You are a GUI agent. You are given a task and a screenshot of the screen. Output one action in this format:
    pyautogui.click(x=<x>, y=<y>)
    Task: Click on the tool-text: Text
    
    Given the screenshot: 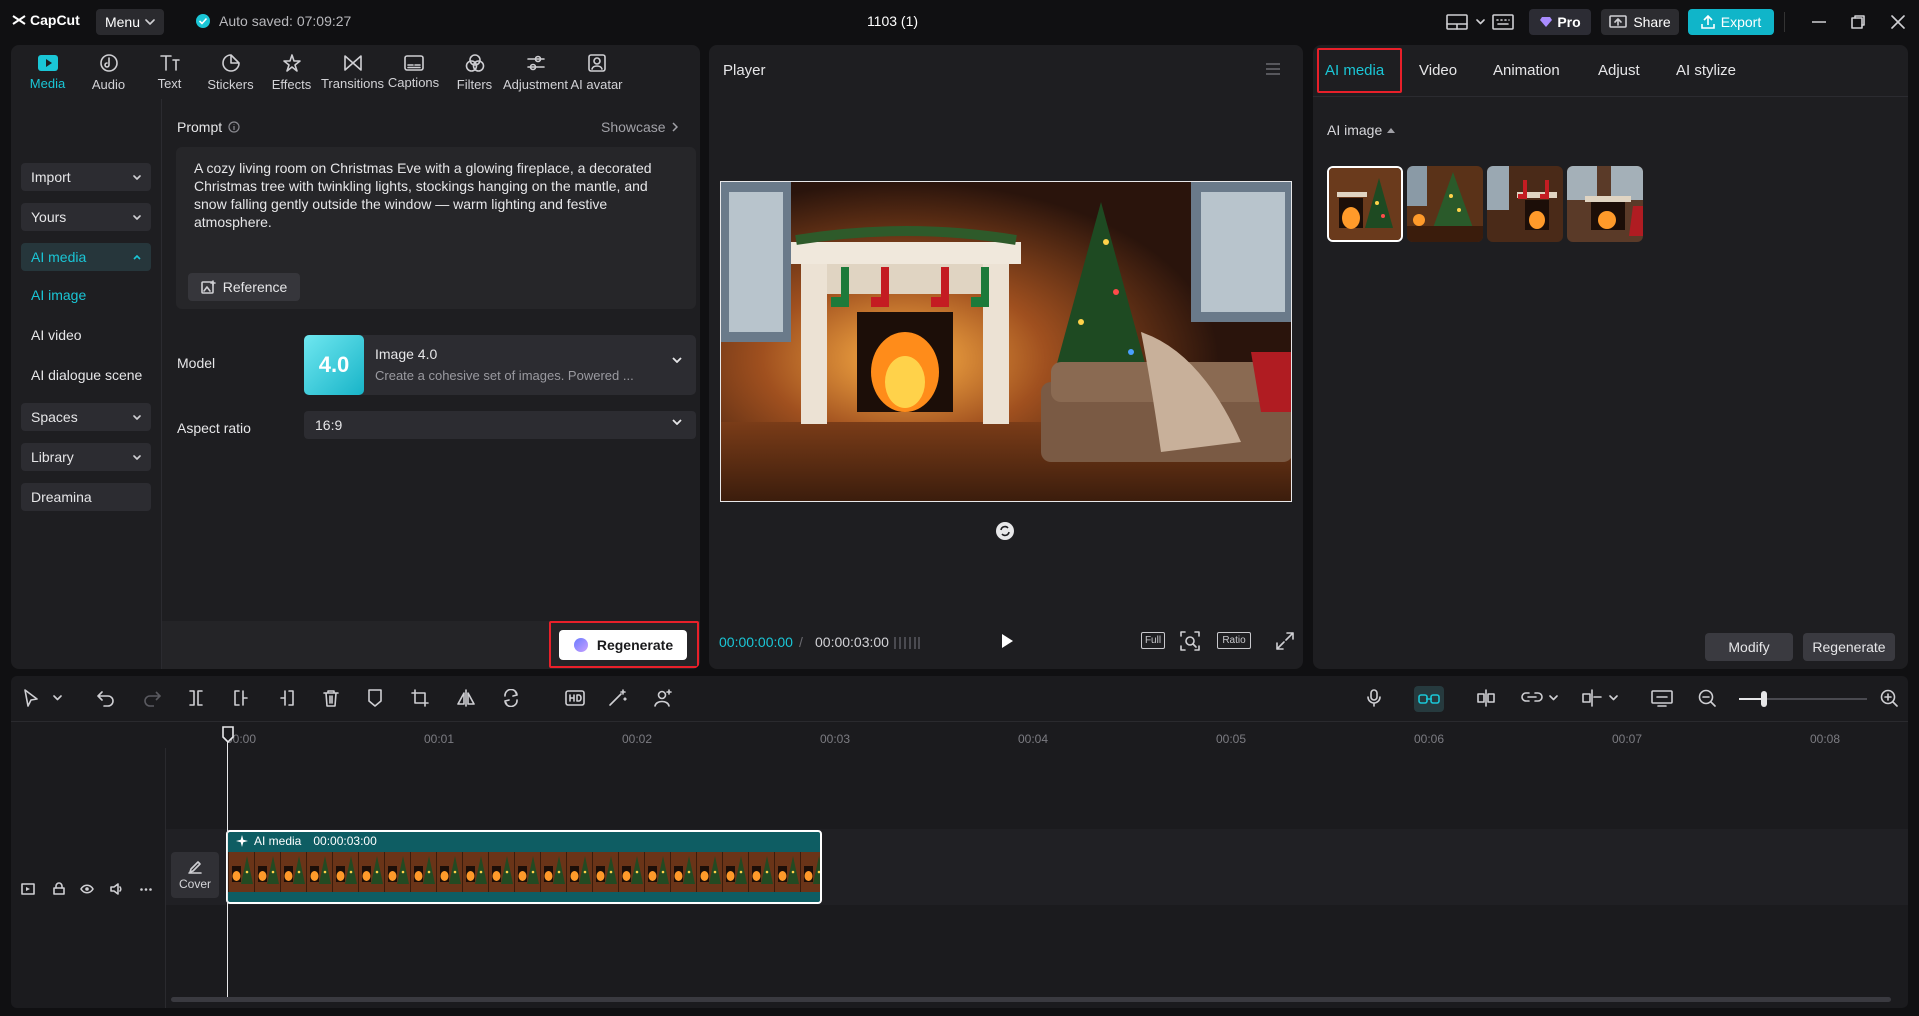 What is the action you would take?
    pyautogui.click(x=169, y=72)
    